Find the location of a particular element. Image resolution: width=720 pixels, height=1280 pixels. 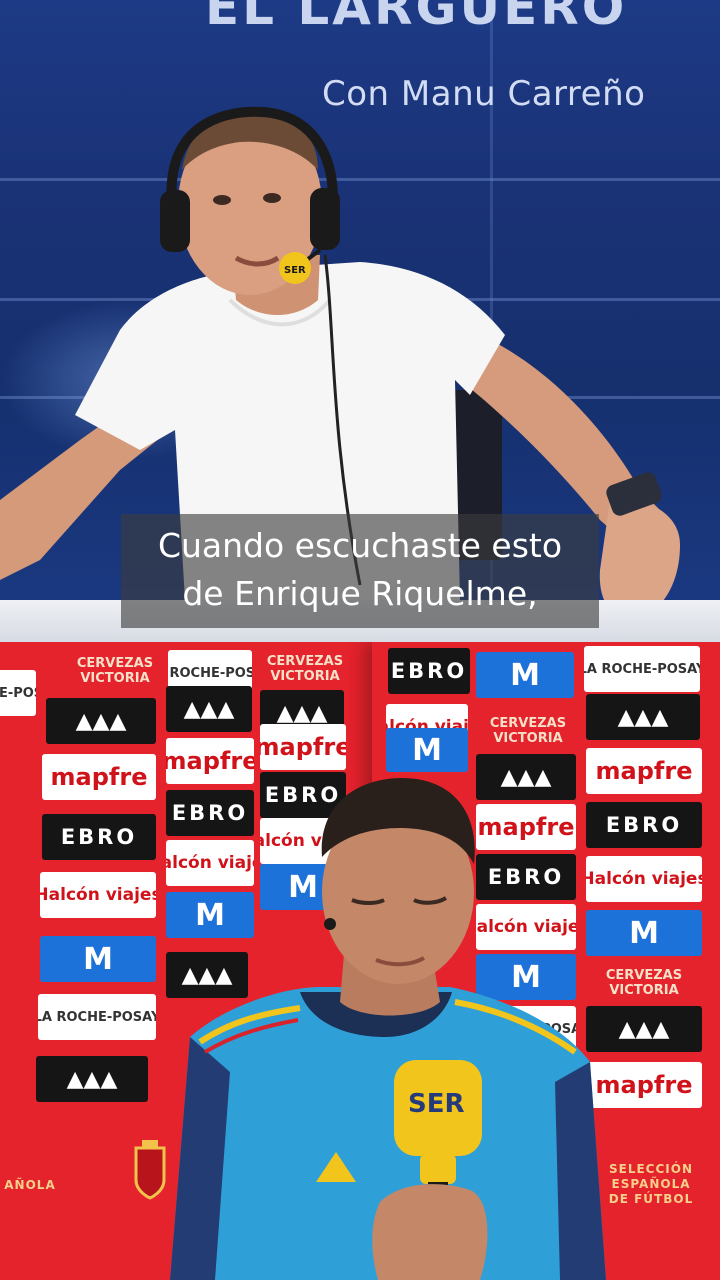

interview-mic-logo: SER is located at coordinates (436, 1104).